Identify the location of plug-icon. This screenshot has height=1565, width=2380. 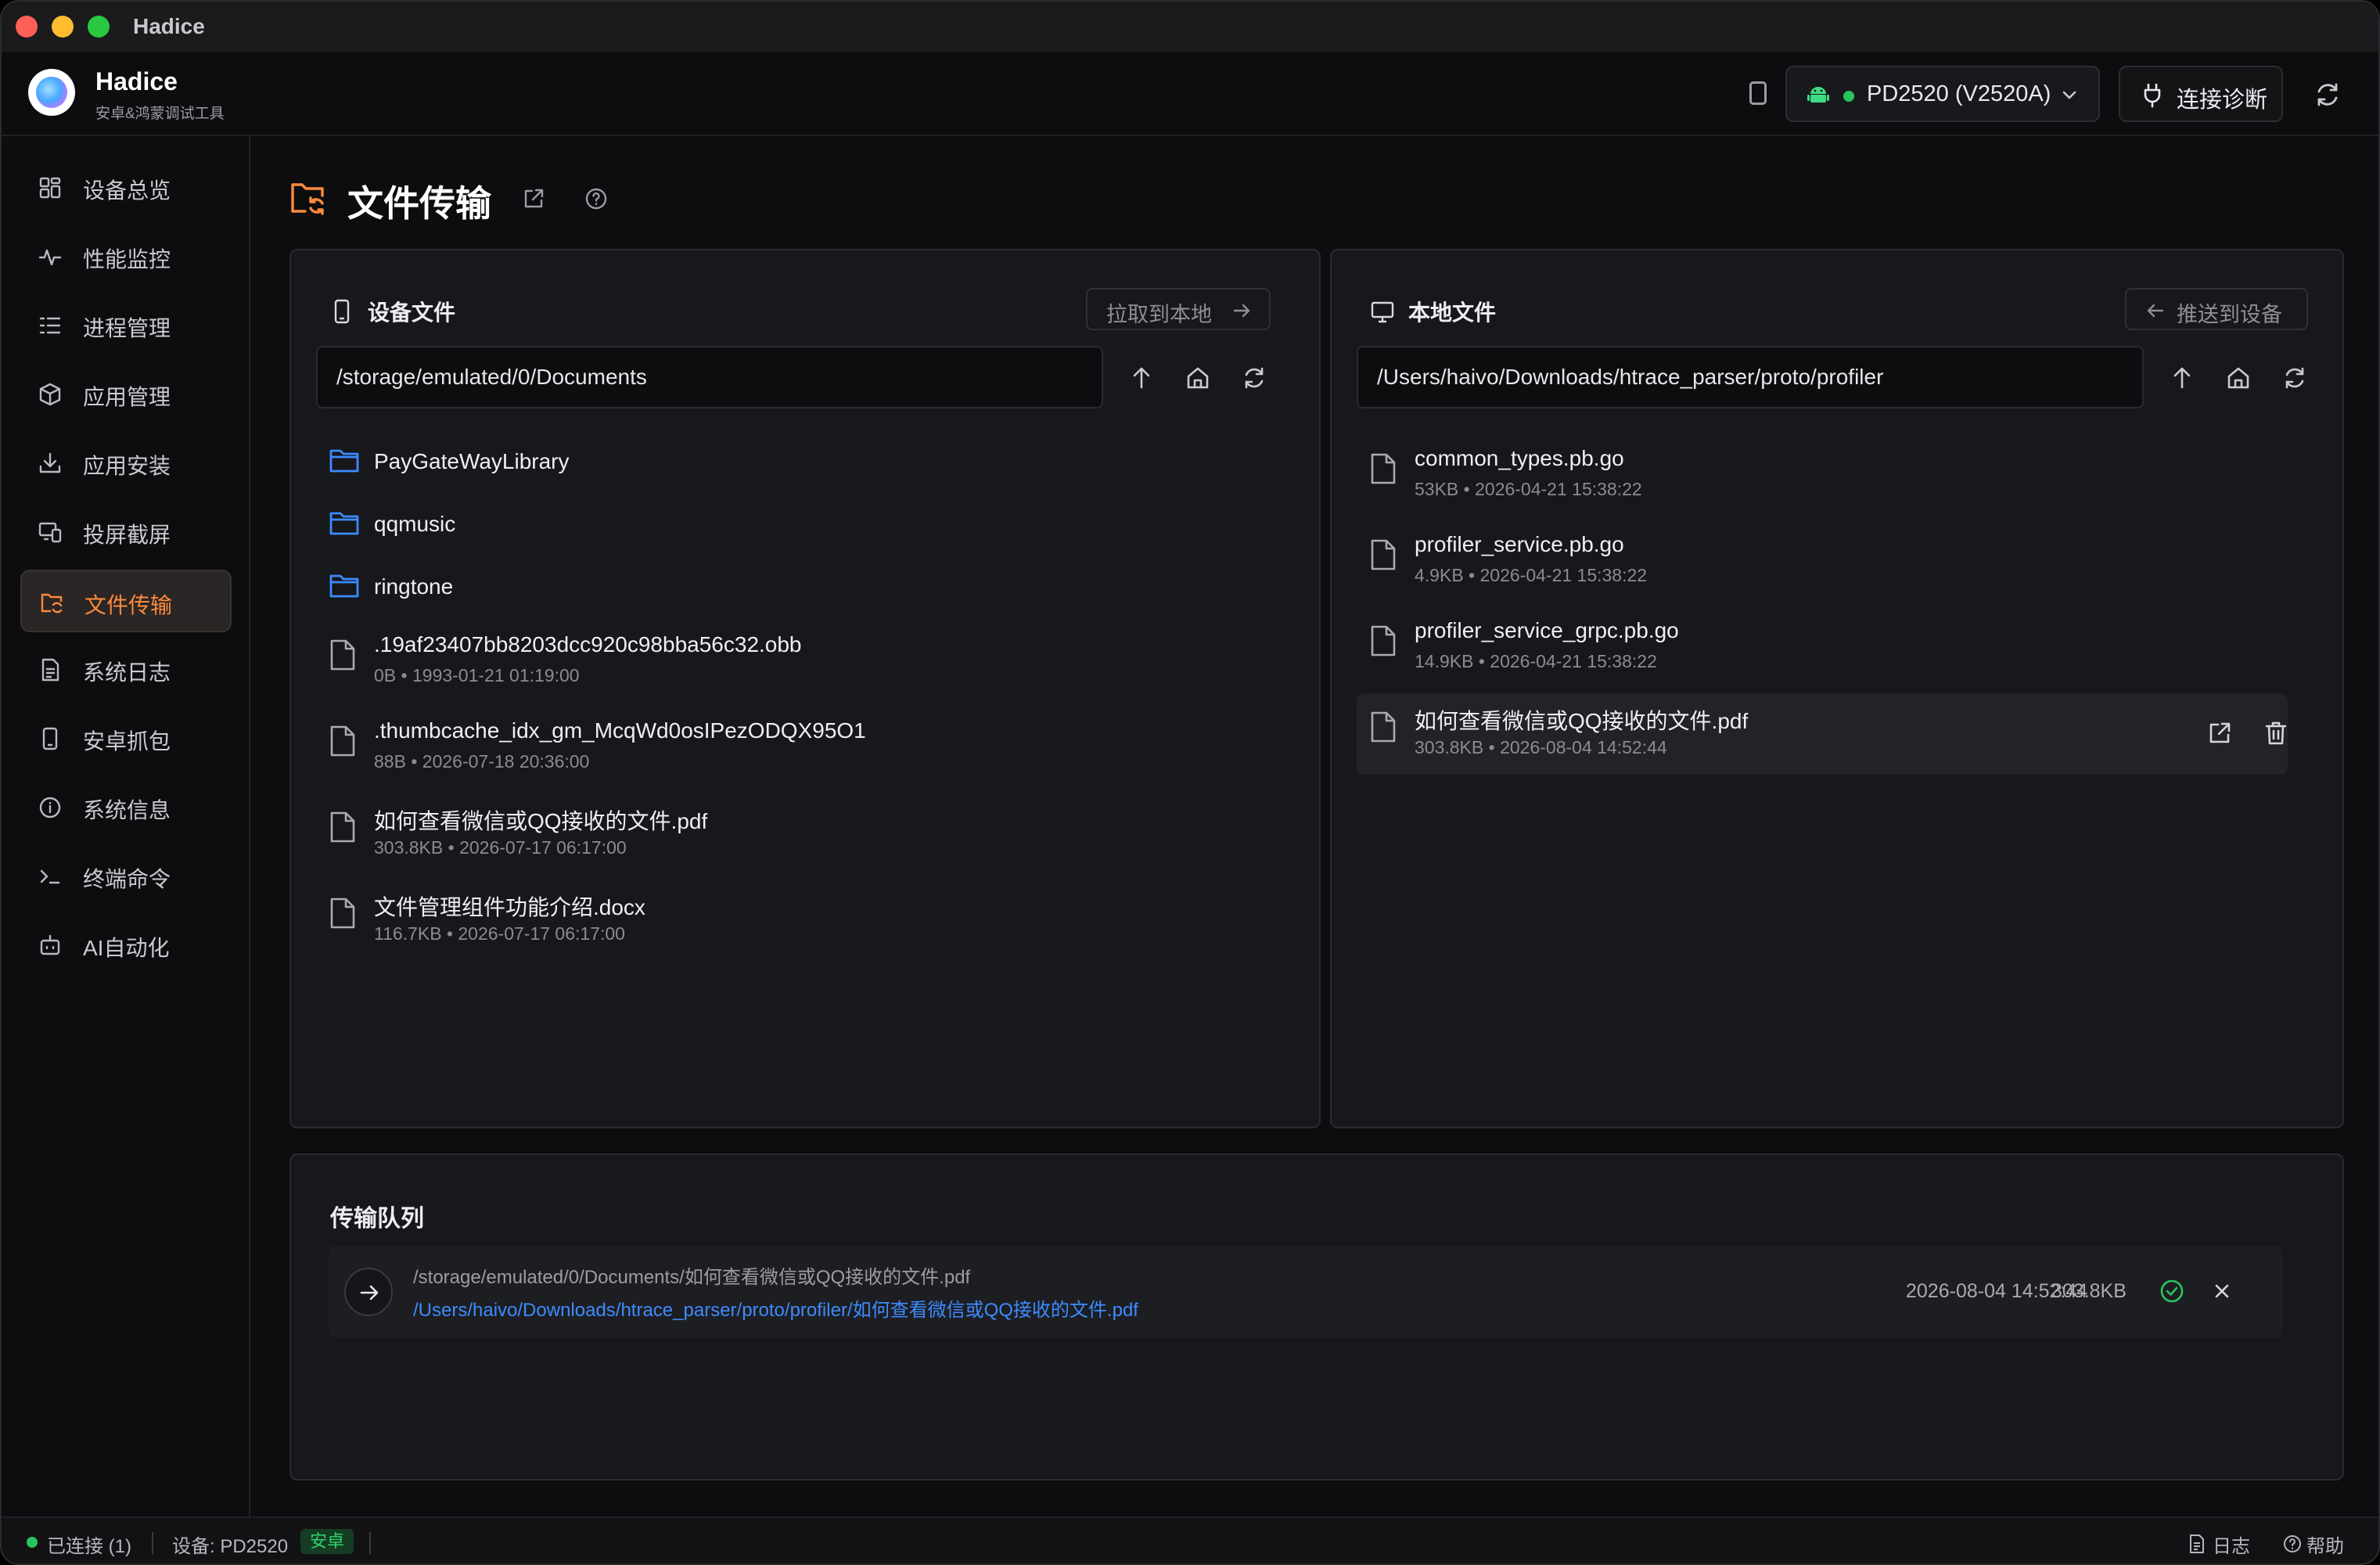
(2152, 95).